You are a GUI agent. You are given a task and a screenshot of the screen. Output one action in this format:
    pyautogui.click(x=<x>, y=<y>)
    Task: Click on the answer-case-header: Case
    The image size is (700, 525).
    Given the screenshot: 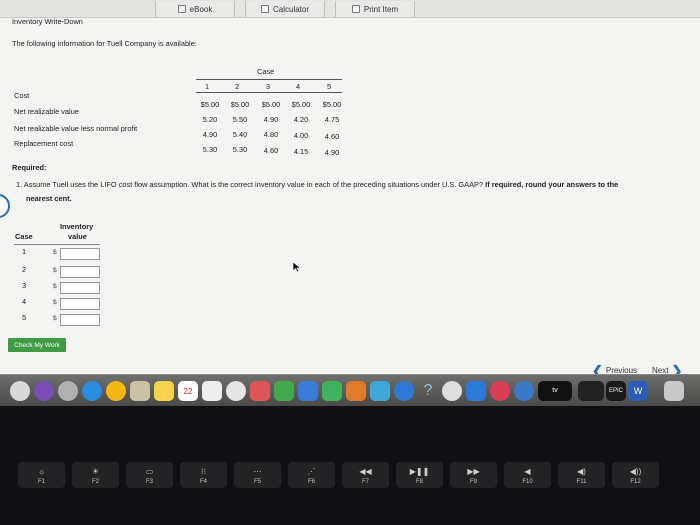 What is the action you would take?
    pyautogui.click(x=24, y=236)
    